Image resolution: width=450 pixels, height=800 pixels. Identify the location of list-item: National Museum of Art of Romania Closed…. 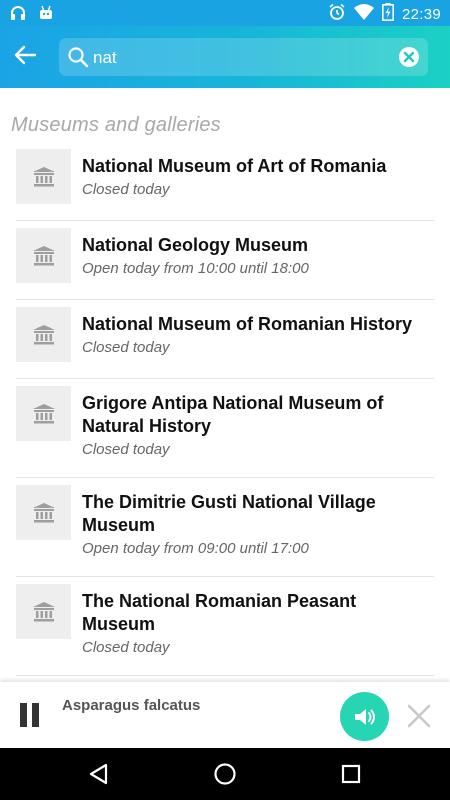
(225, 181).